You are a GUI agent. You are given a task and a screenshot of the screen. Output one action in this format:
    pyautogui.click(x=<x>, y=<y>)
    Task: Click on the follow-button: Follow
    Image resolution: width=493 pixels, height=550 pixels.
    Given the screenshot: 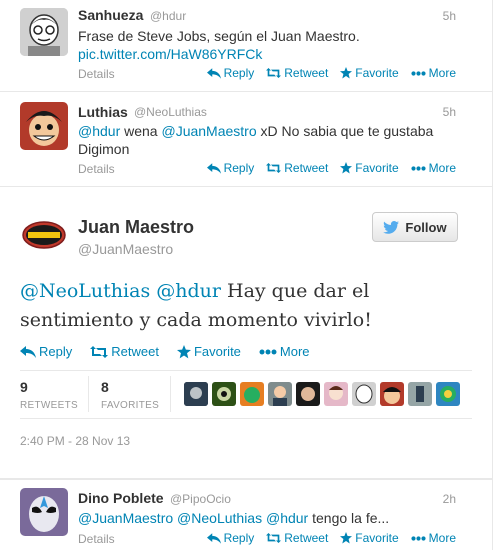 What is the action you would take?
    pyautogui.click(x=415, y=227)
    